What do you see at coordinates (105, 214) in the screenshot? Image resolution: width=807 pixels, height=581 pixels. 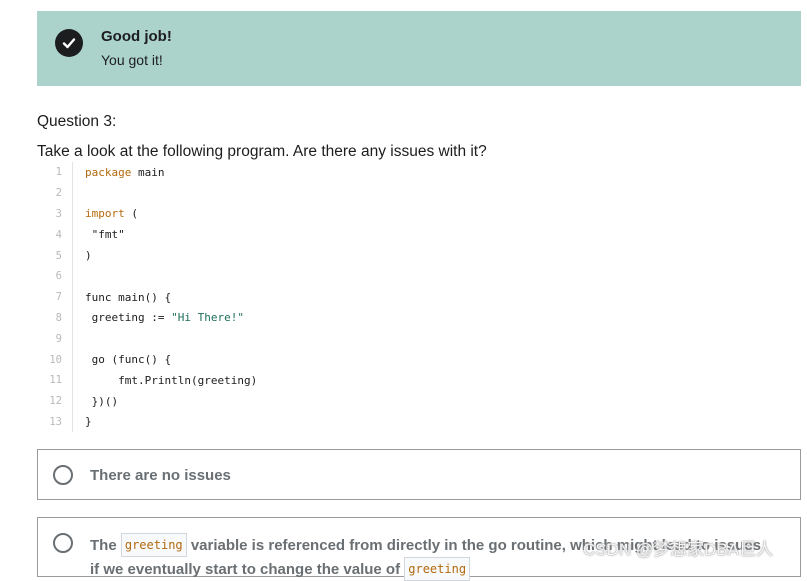 I see `code-keyword: import` at bounding box center [105, 214].